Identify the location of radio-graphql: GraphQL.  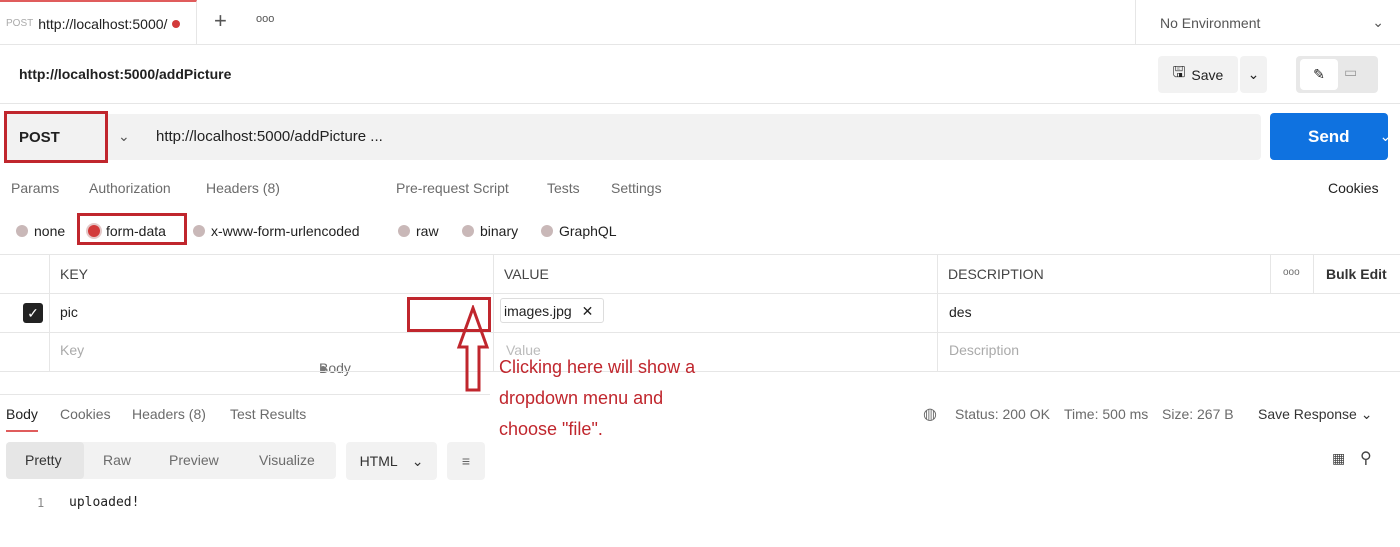
(579, 231).